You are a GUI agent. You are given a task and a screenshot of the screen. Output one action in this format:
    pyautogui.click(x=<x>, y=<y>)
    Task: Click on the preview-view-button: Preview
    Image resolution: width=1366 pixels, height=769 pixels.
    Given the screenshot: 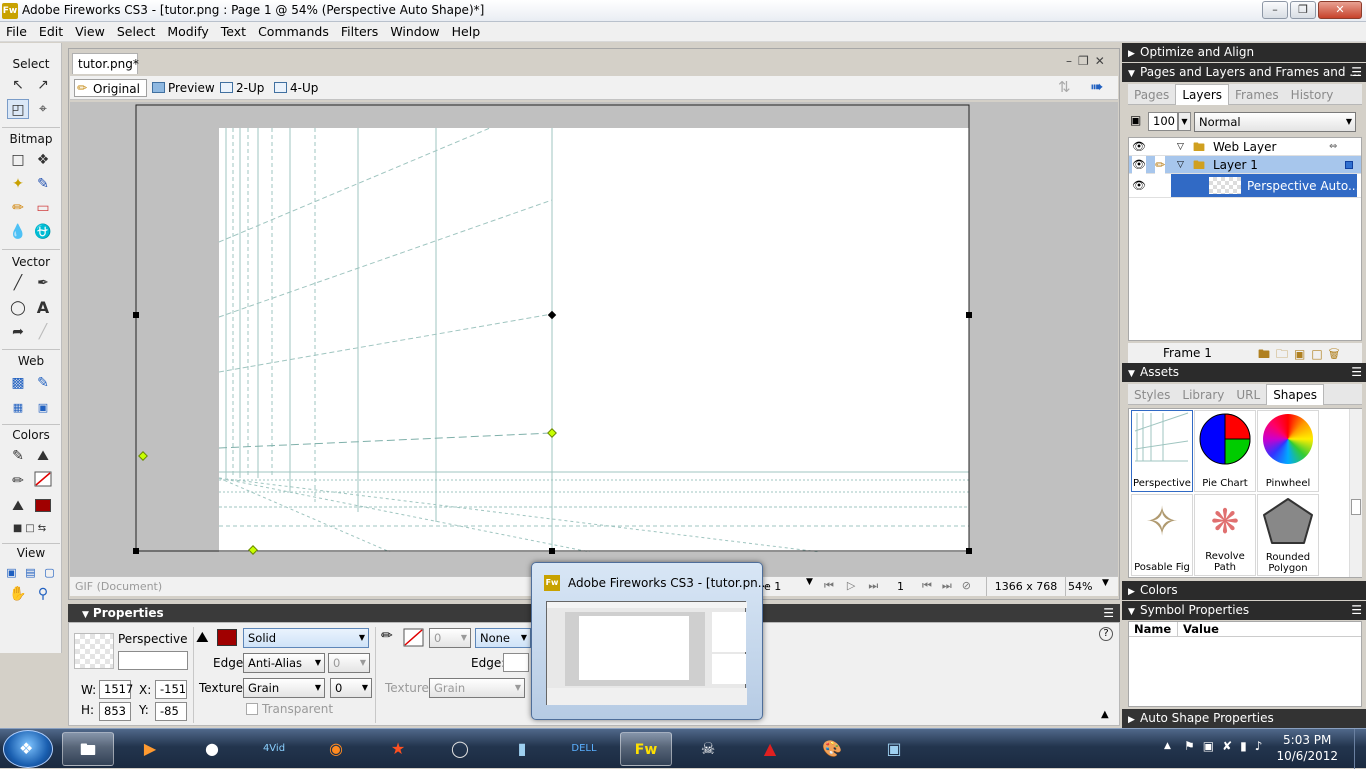 What is the action you would take?
    pyautogui.click(x=182, y=88)
    